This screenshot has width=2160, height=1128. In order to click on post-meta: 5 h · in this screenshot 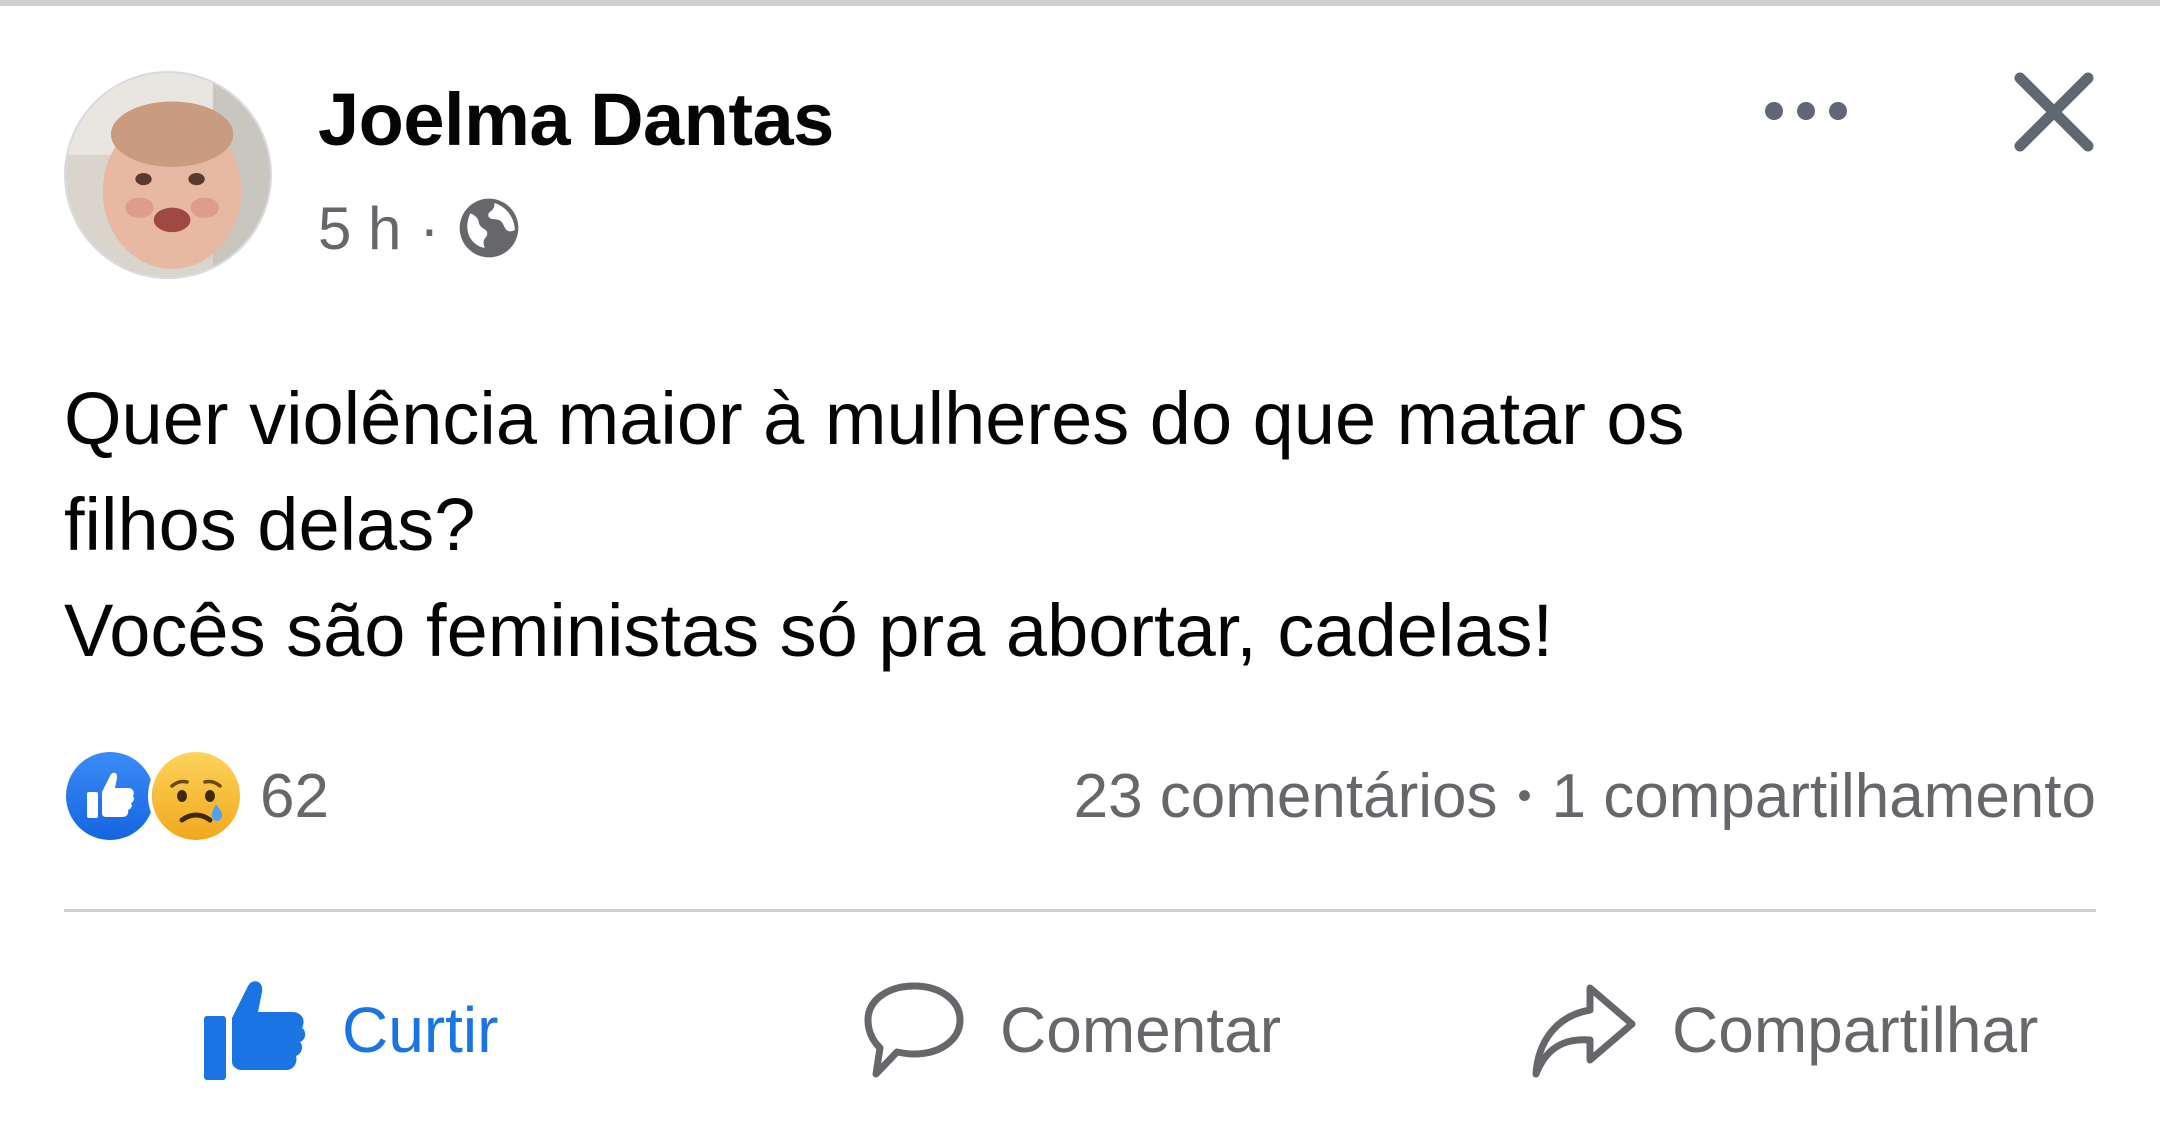, I will do `click(419, 228)`.